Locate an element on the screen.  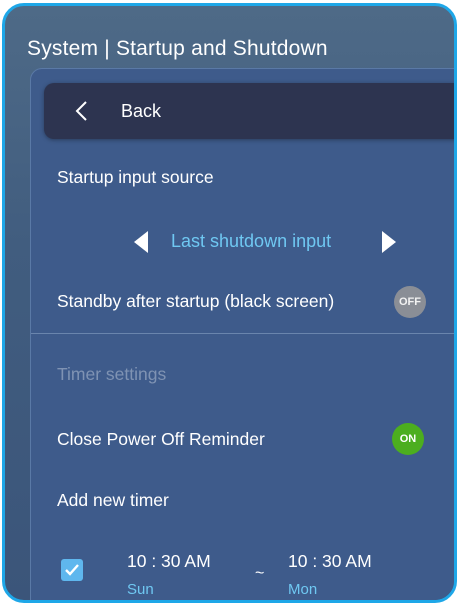
section-divider is located at coordinates (242, 333).